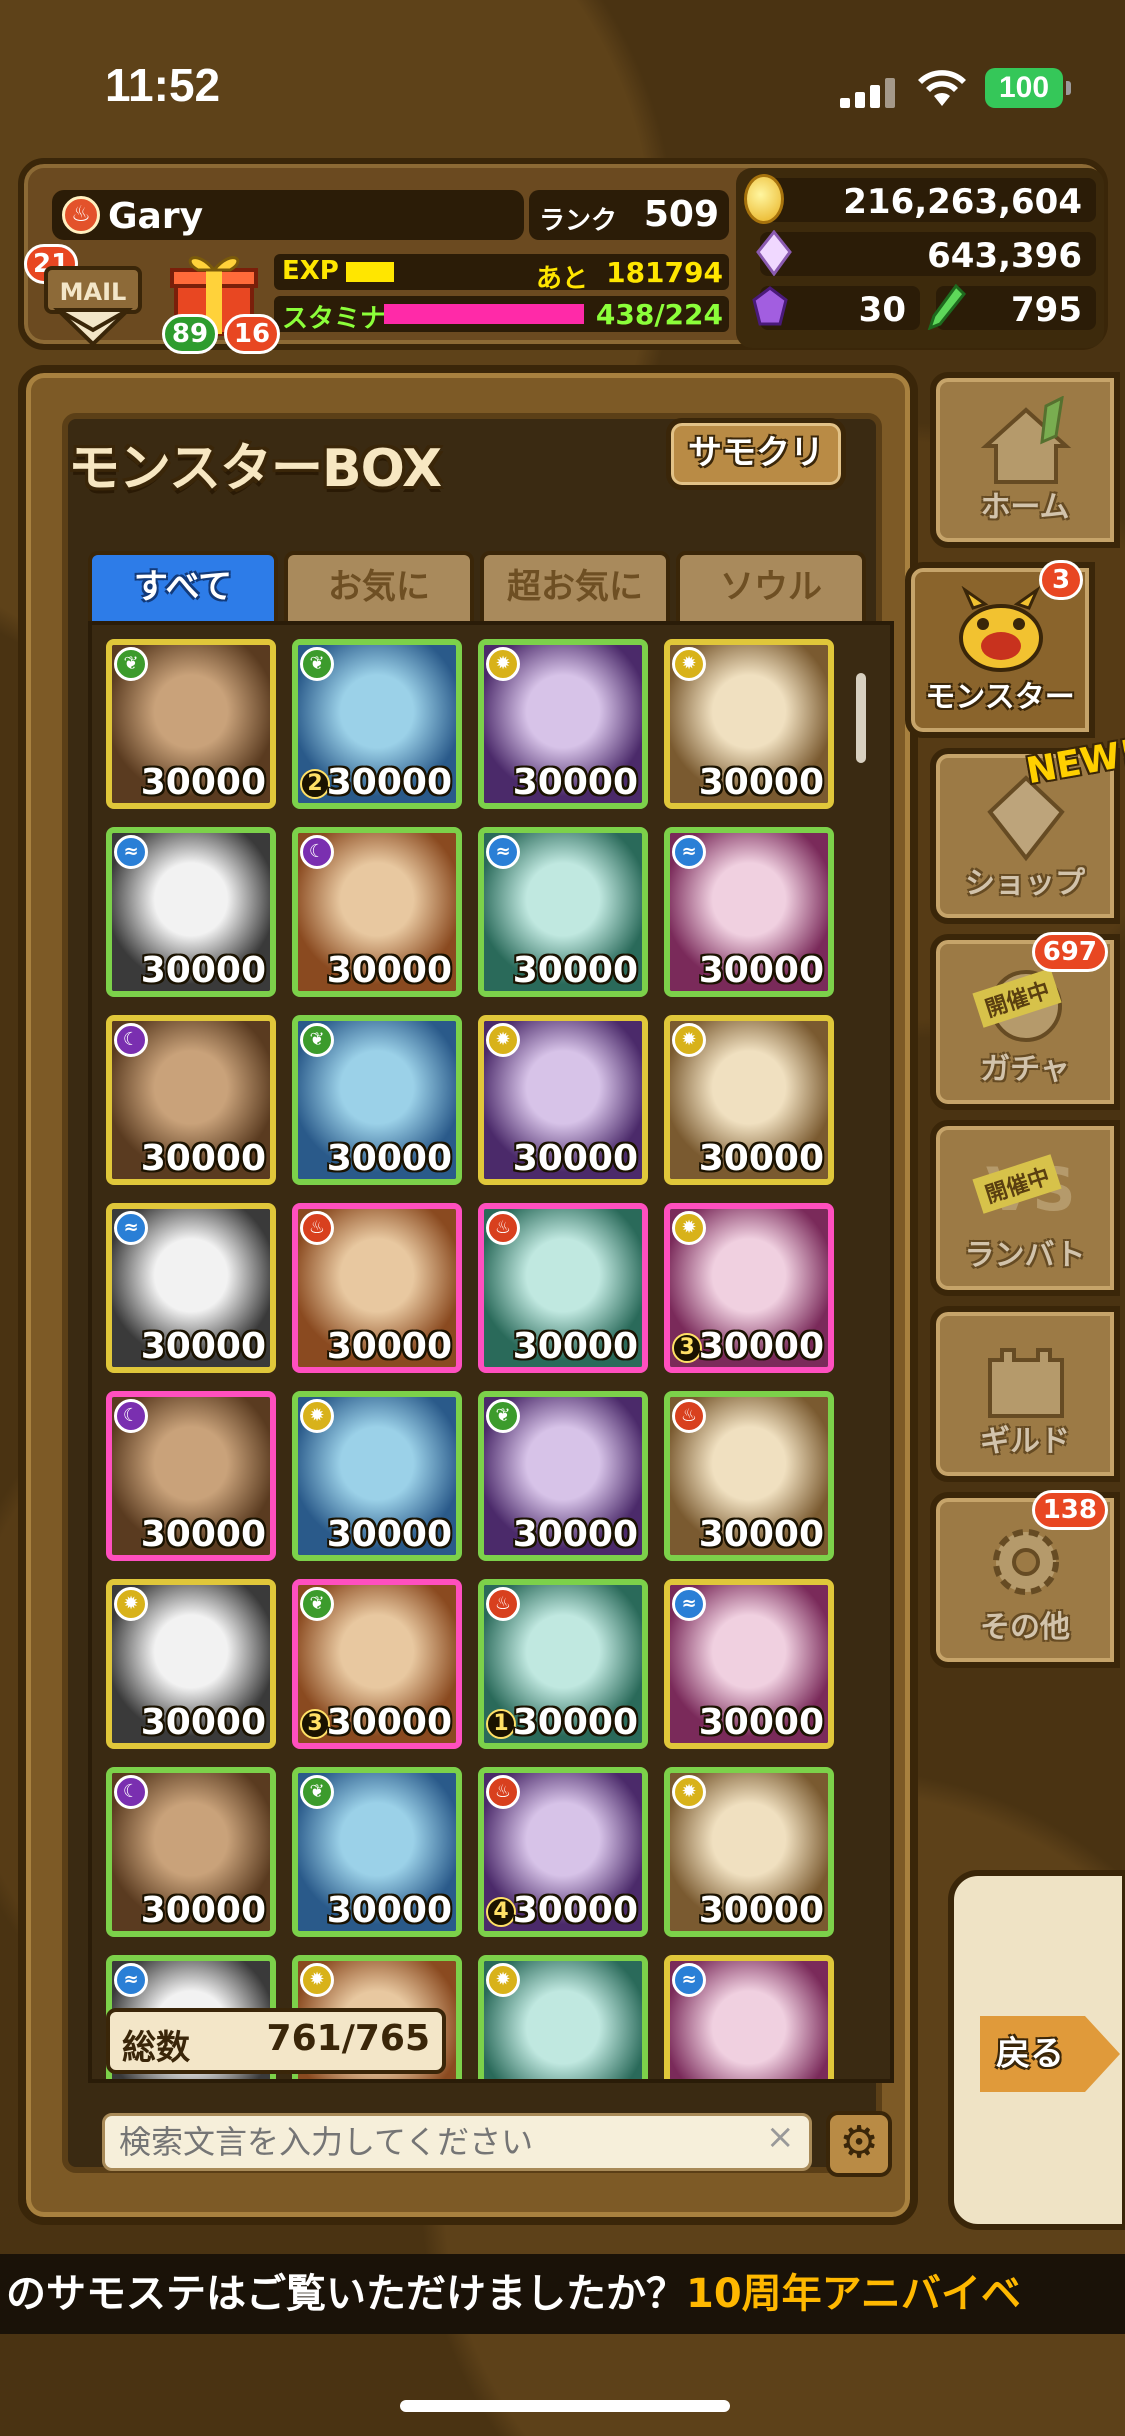 Image resolution: width=1125 pixels, height=2436 pixels. Describe the element at coordinates (288, 215) in the screenshot. I see `player-name-box: ♨ Gary` at that location.